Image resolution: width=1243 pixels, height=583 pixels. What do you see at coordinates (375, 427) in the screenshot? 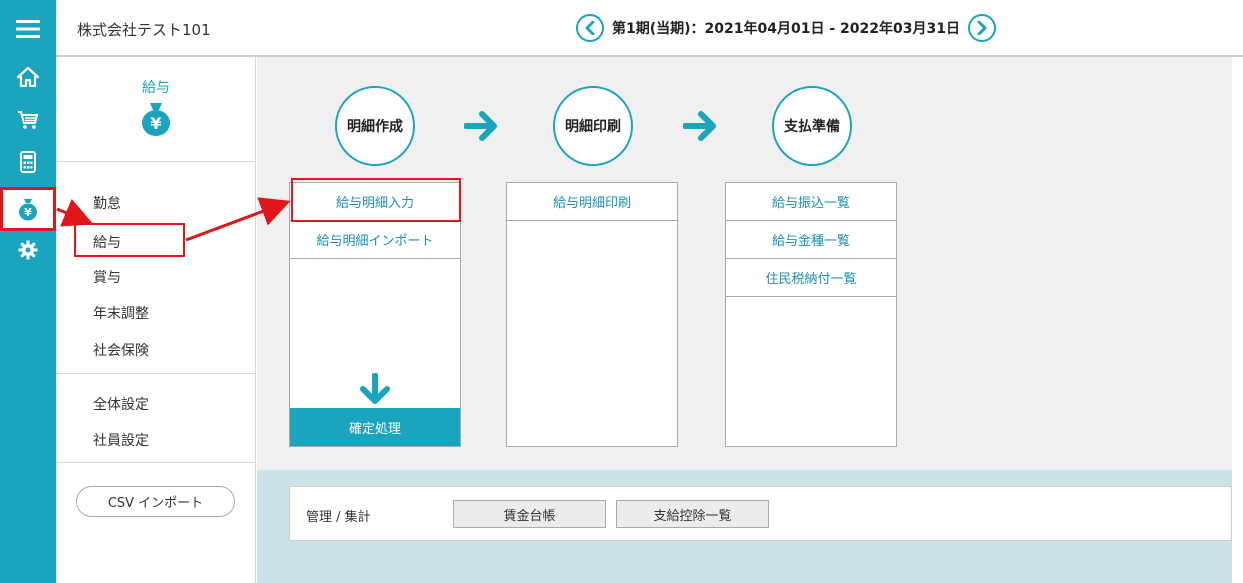
I see `confirm-button: 確定処理` at bounding box center [375, 427].